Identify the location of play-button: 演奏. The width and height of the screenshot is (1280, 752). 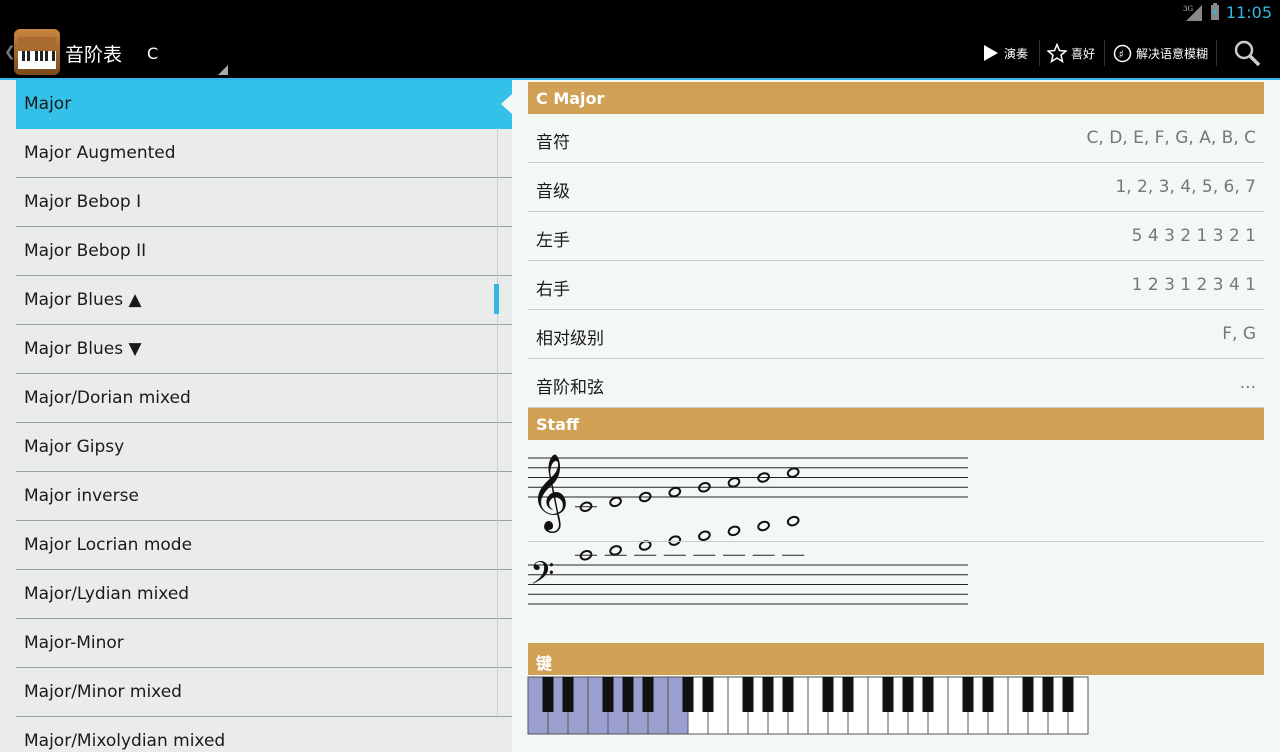
(1005, 53).